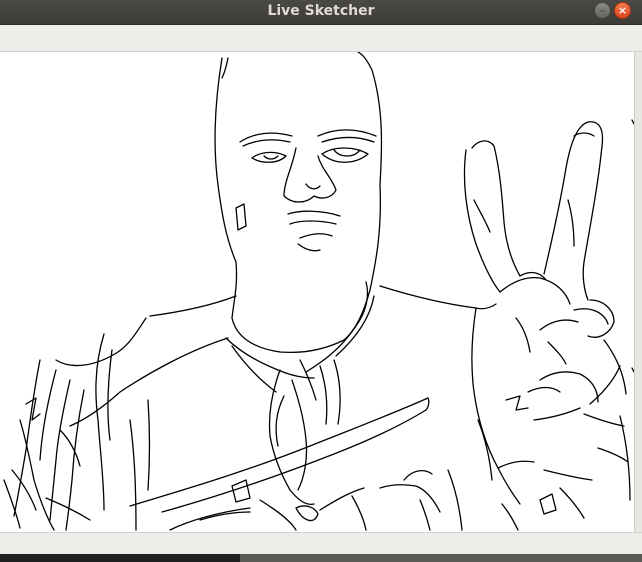 Image resolution: width=642 pixels, height=562 pixels. I want to click on sketch-right-shoulder, so click(438, 297).